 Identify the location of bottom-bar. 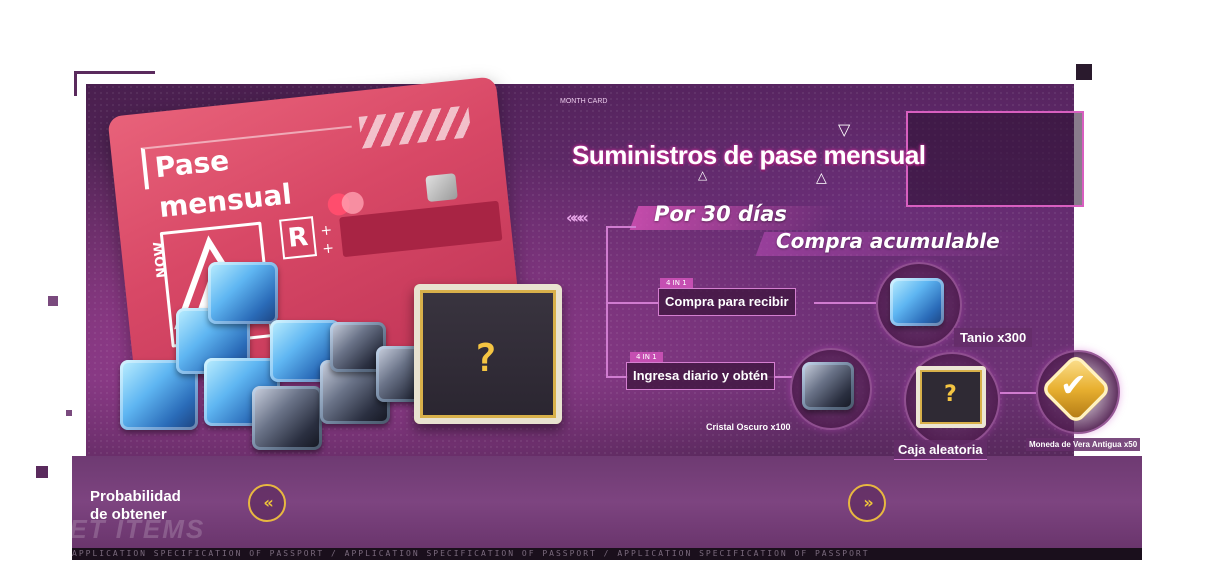
(607, 502).